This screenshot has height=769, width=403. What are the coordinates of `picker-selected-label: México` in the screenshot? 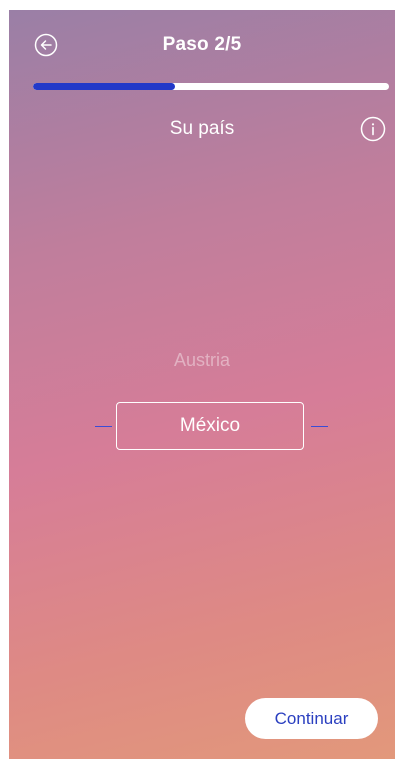 It's located at (210, 425).